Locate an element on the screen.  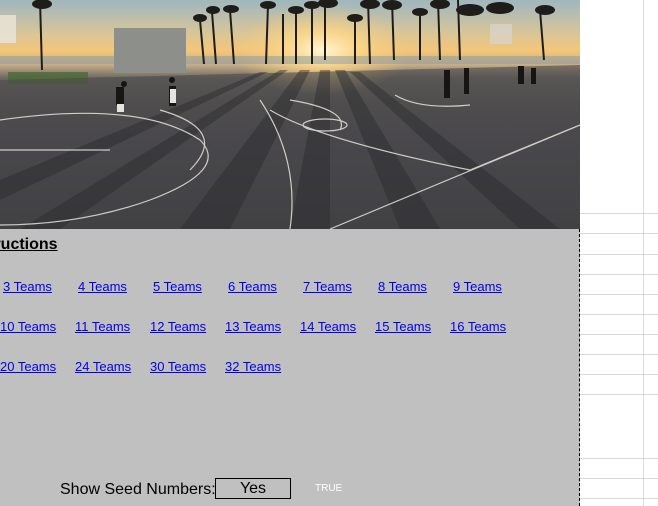
link-20-teams: 20 Teams is located at coordinates (28, 366).